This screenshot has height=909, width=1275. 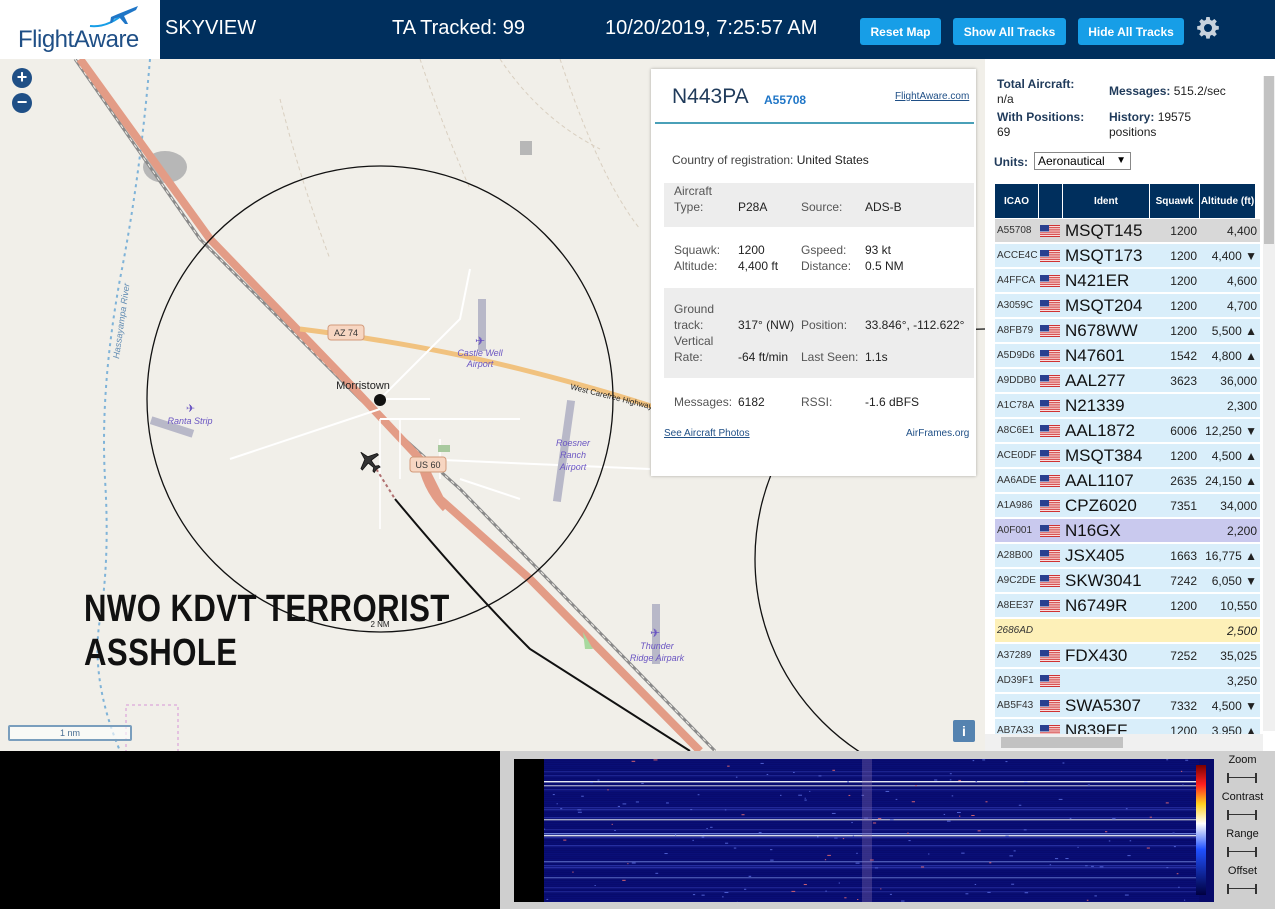 I want to click on altitude-cell: 24,150 ▲, so click(x=1231, y=481).